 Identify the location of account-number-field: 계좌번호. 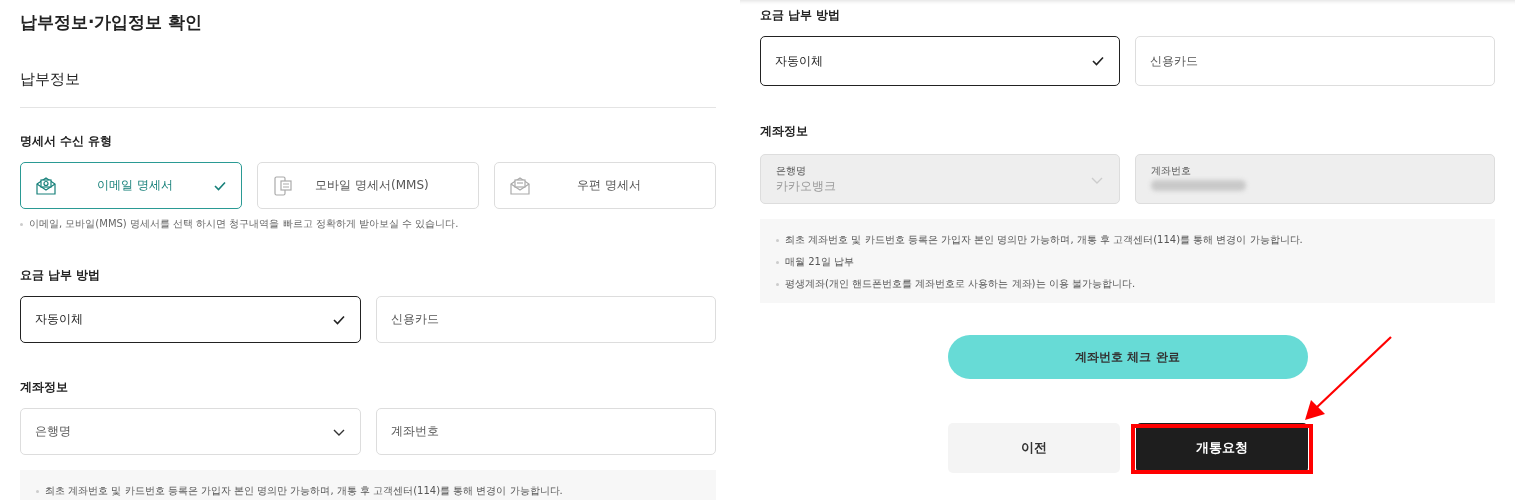
(545, 431).